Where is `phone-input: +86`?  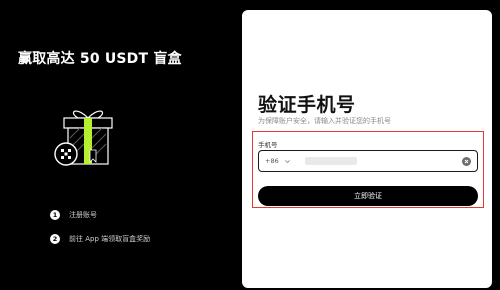
phone-input: +86 is located at coordinates (368, 161).